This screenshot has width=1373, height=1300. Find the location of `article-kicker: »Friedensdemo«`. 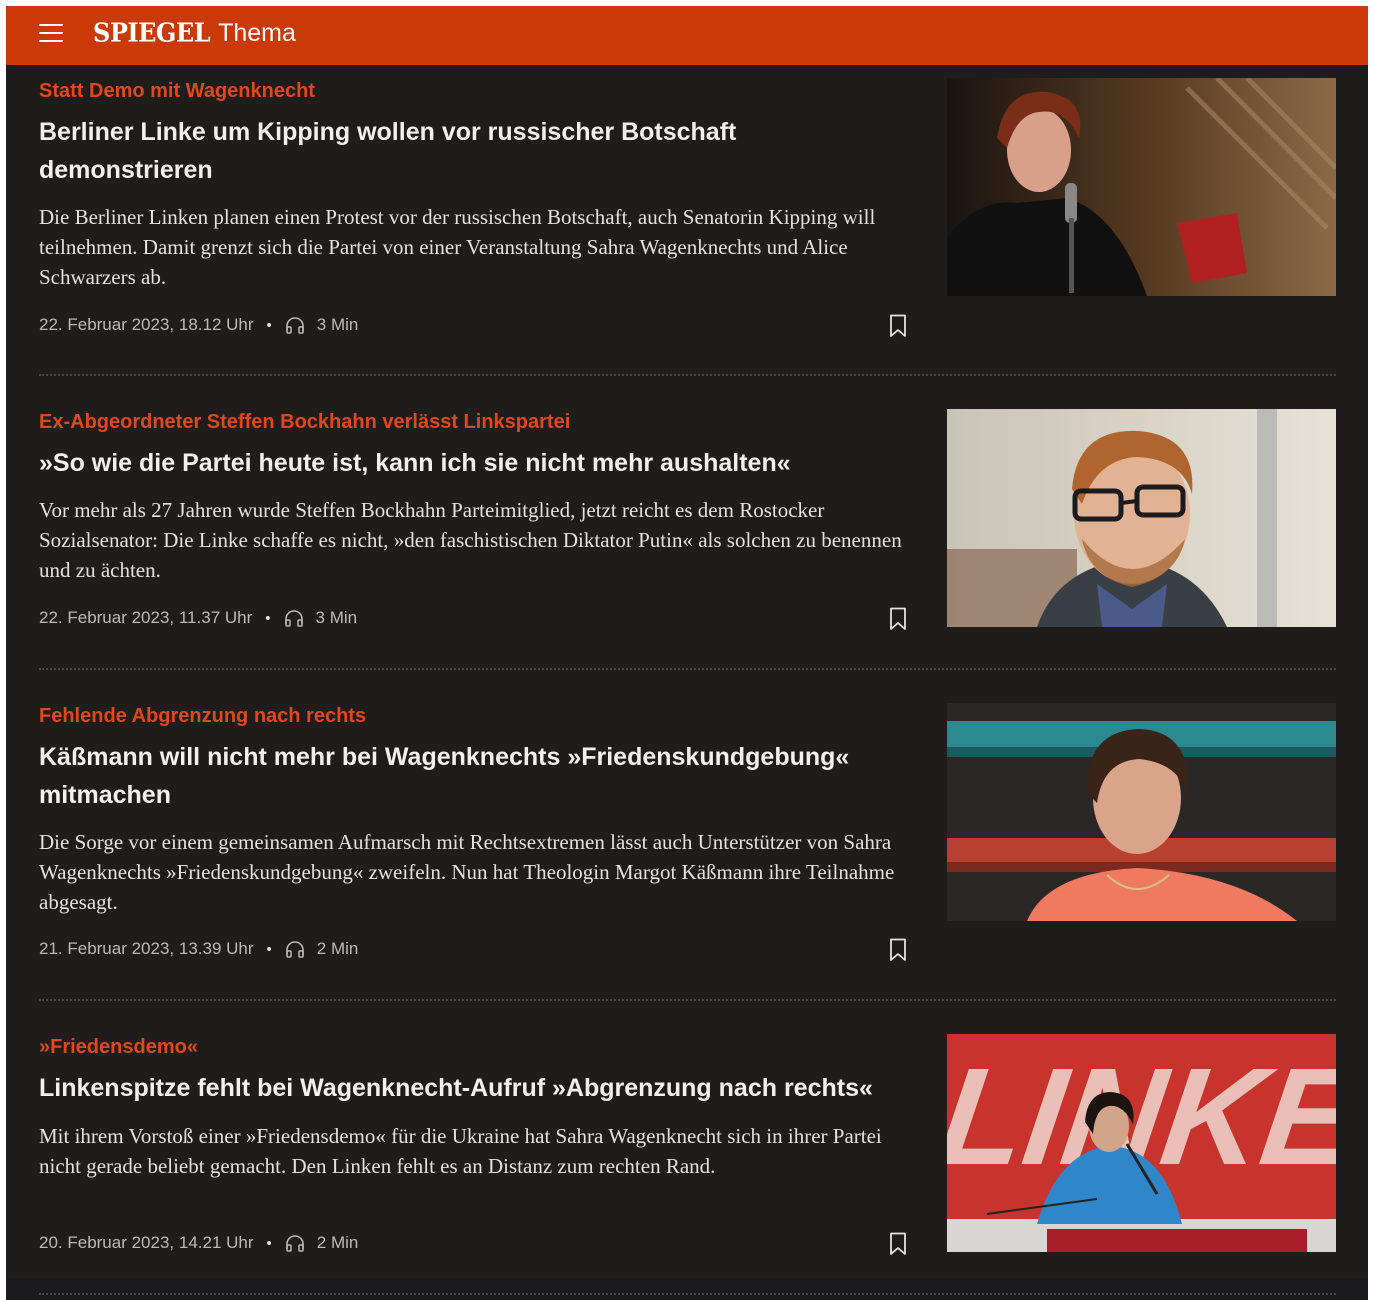

article-kicker: »Friedensdemo« is located at coordinates (118, 1047).